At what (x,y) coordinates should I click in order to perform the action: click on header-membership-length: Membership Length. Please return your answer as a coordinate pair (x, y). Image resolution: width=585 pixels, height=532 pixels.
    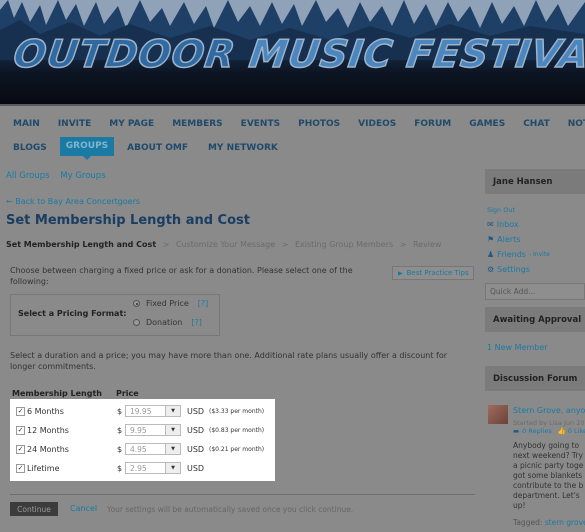
    Looking at the image, I should click on (57, 393).